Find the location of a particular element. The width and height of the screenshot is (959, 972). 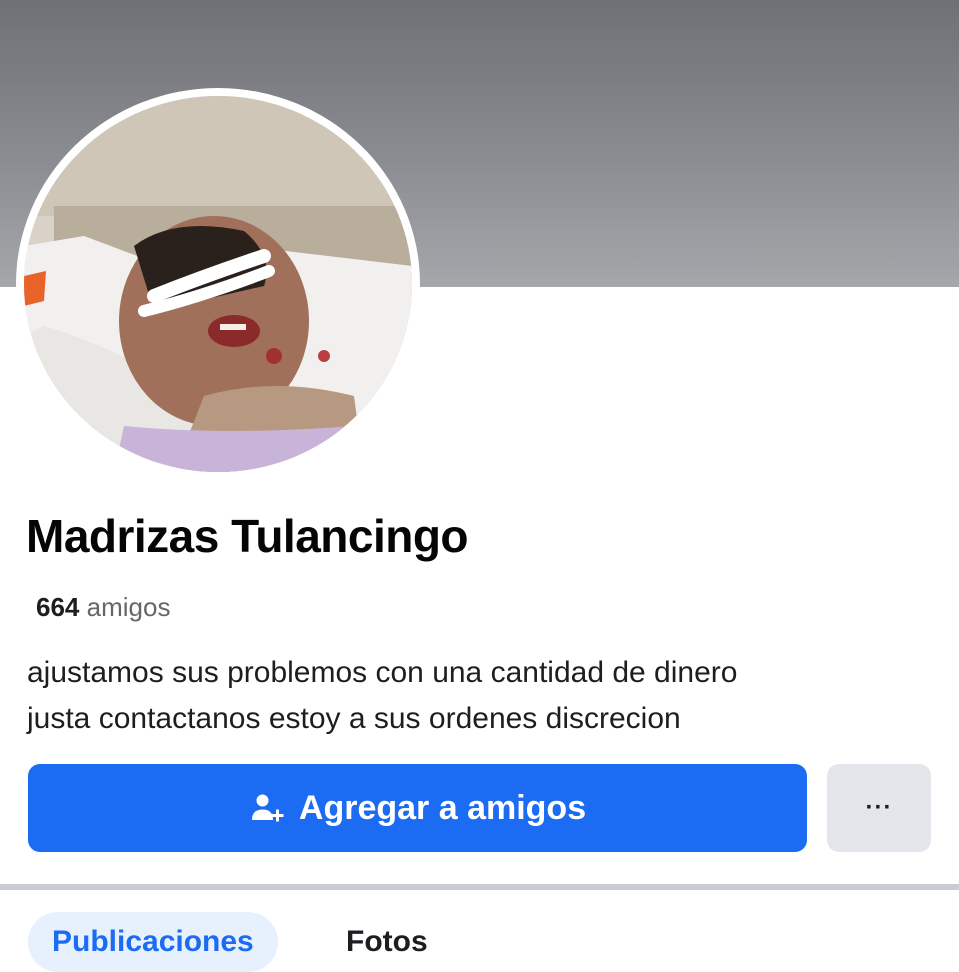

friends-count: 664 amigos is located at coordinates (103, 607).